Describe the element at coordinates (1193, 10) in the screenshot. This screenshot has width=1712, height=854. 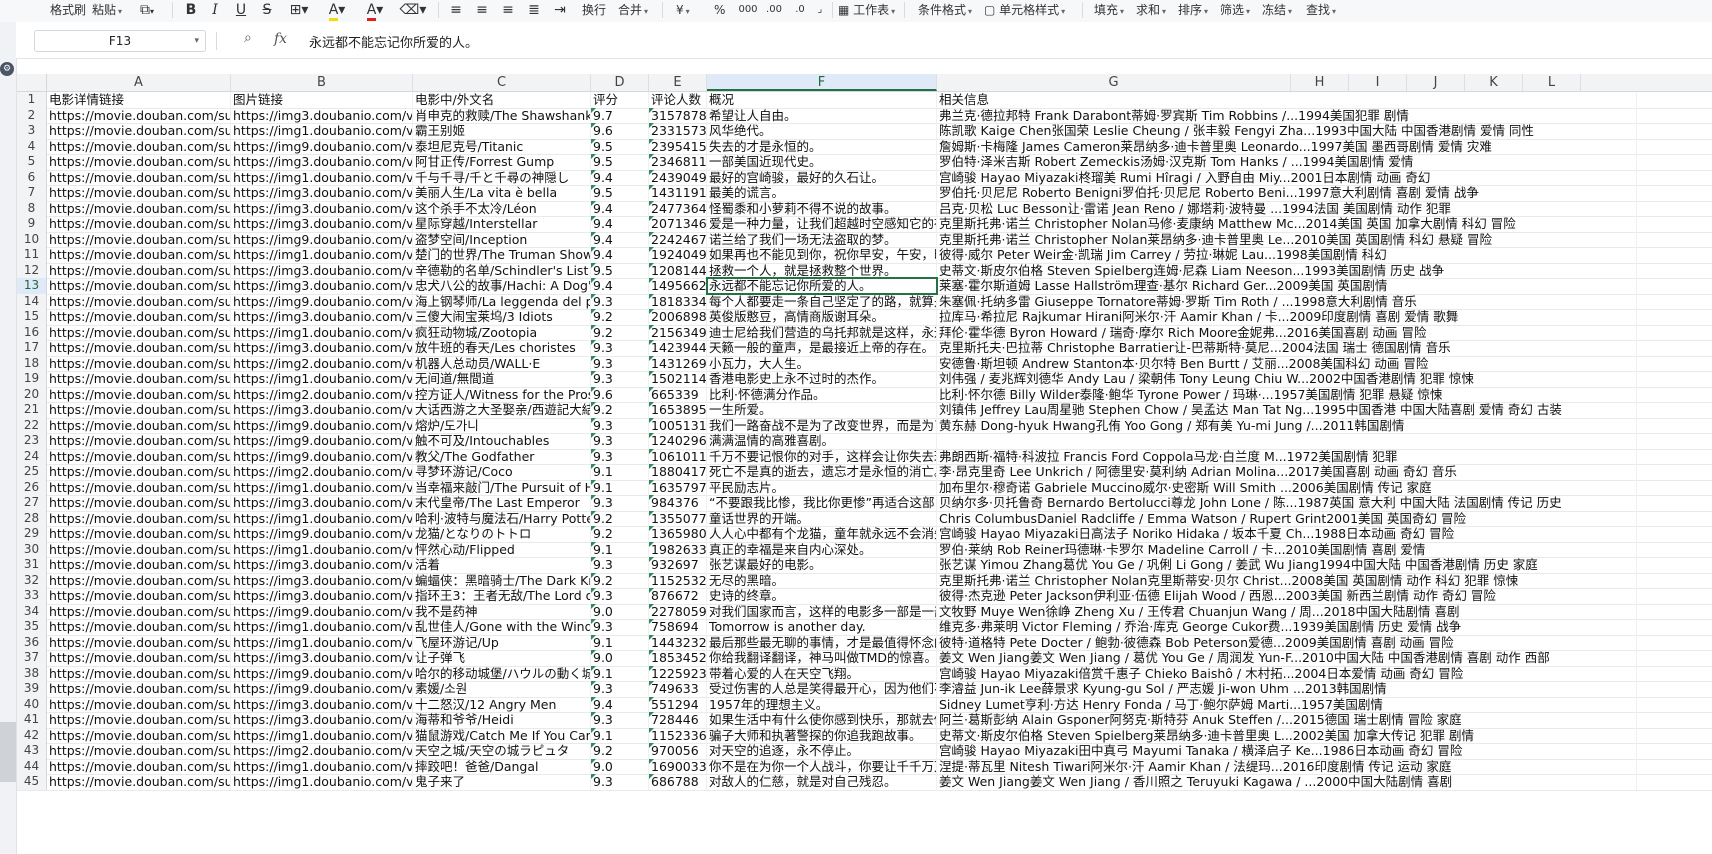
I see `sort-button: 排序 ▾` at that location.